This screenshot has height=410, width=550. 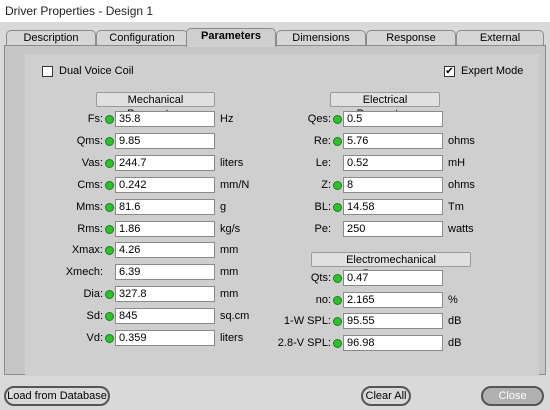 I want to click on tab-response: Response, so click(x=411, y=38).